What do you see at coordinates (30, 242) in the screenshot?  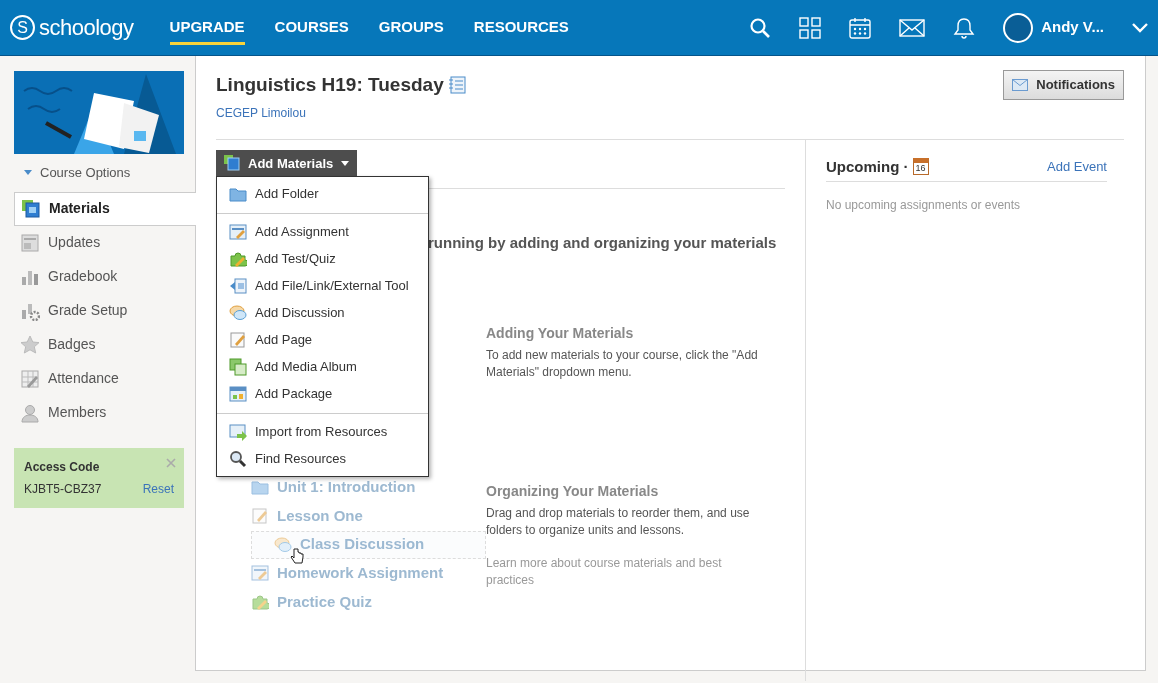 I see `updates-icon` at bounding box center [30, 242].